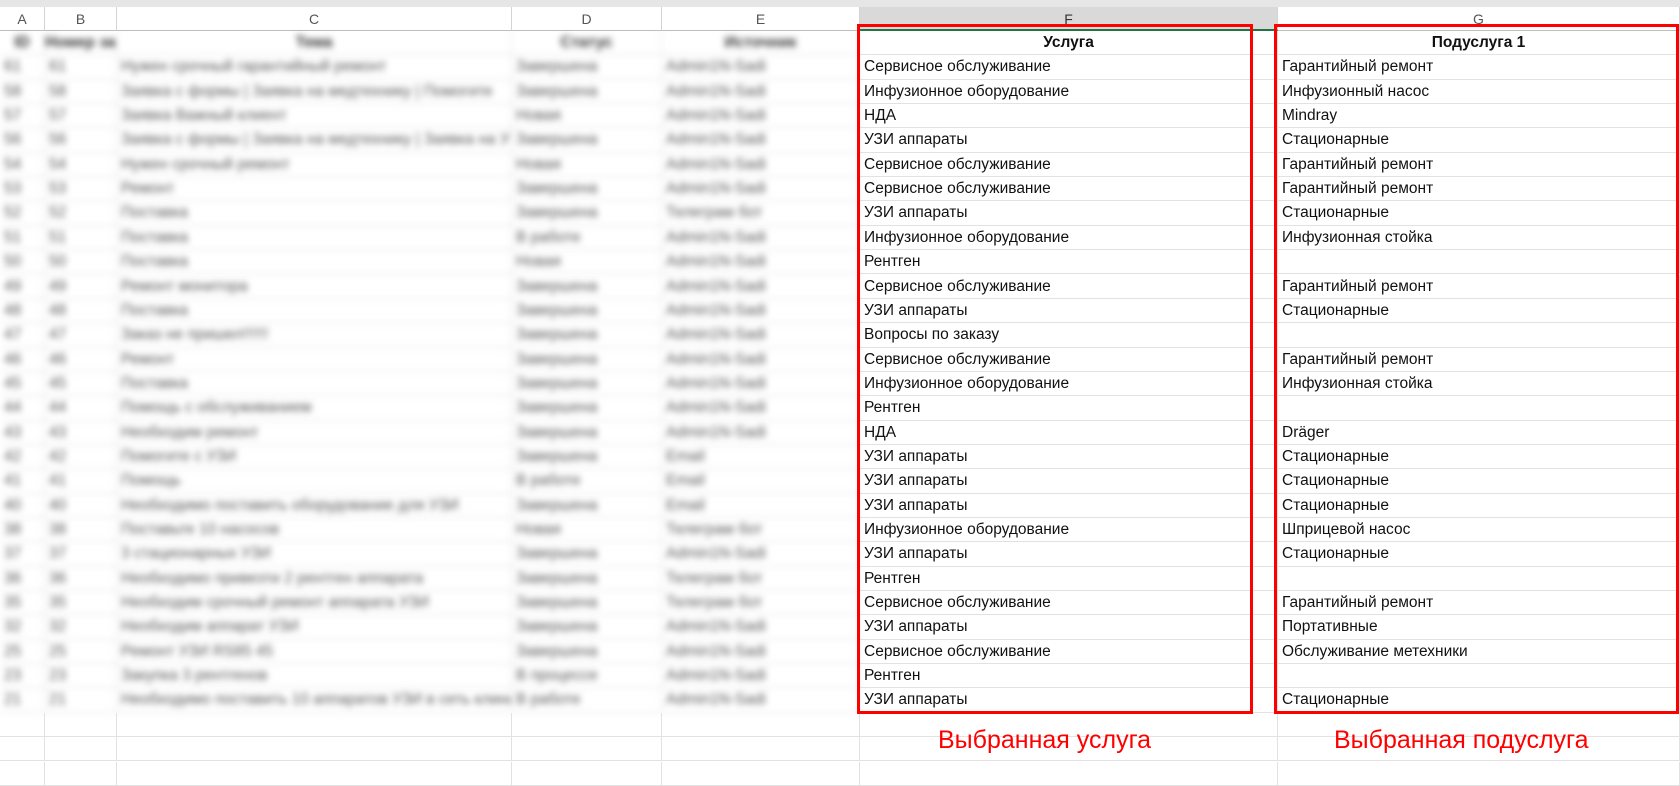  What do you see at coordinates (22, 384) in the screenshot?
I see `cell-a: 45` at bounding box center [22, 384].